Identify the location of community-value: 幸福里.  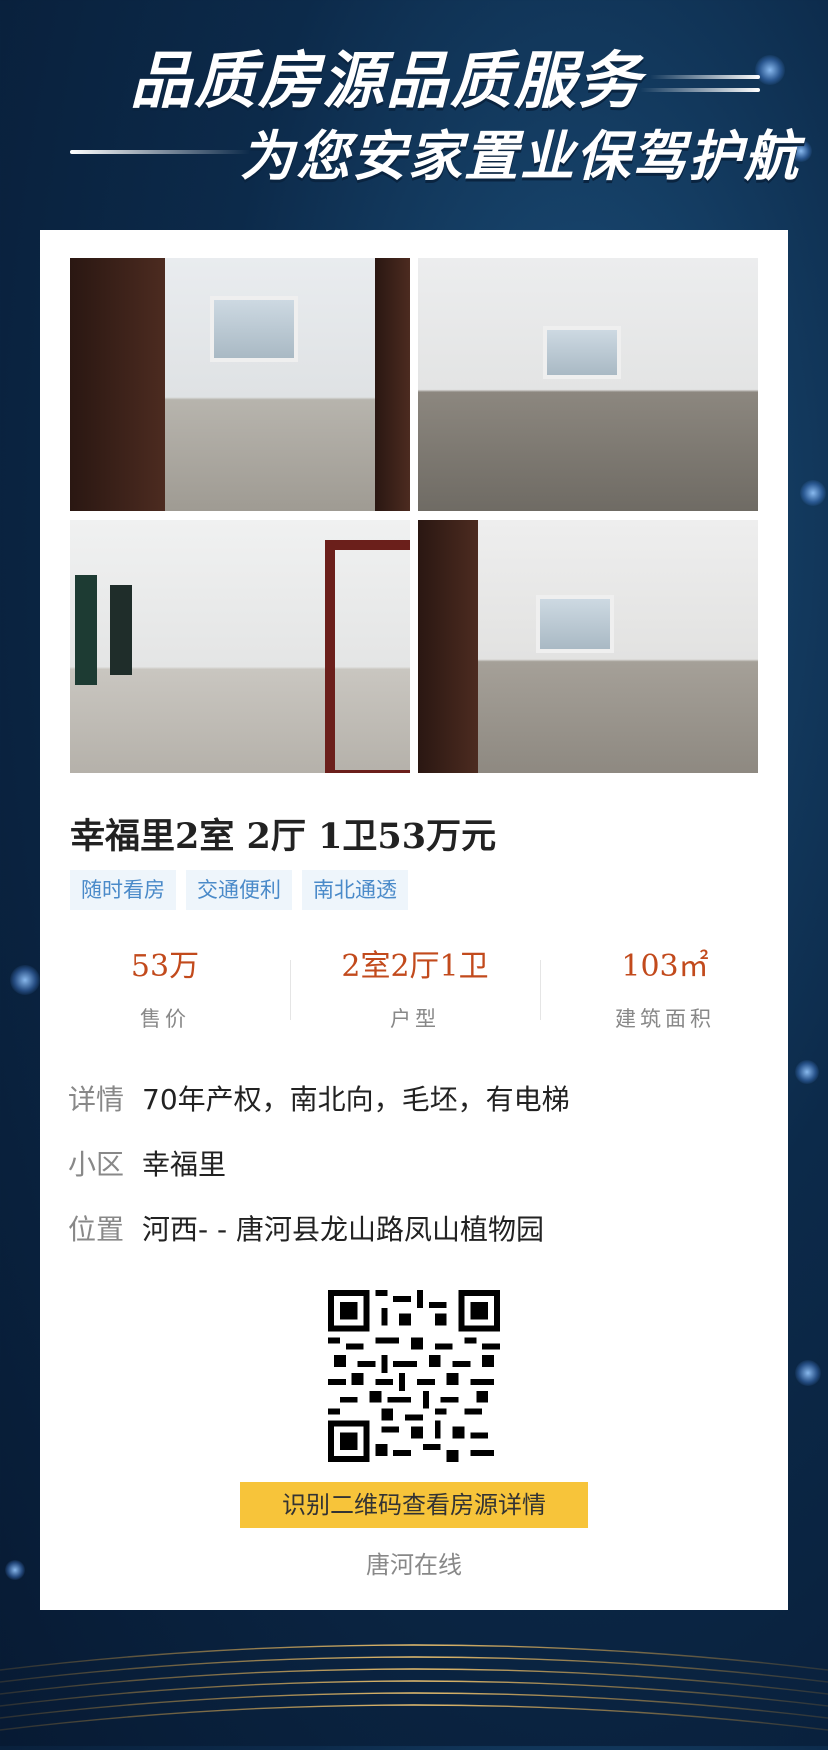
(184, 1164).